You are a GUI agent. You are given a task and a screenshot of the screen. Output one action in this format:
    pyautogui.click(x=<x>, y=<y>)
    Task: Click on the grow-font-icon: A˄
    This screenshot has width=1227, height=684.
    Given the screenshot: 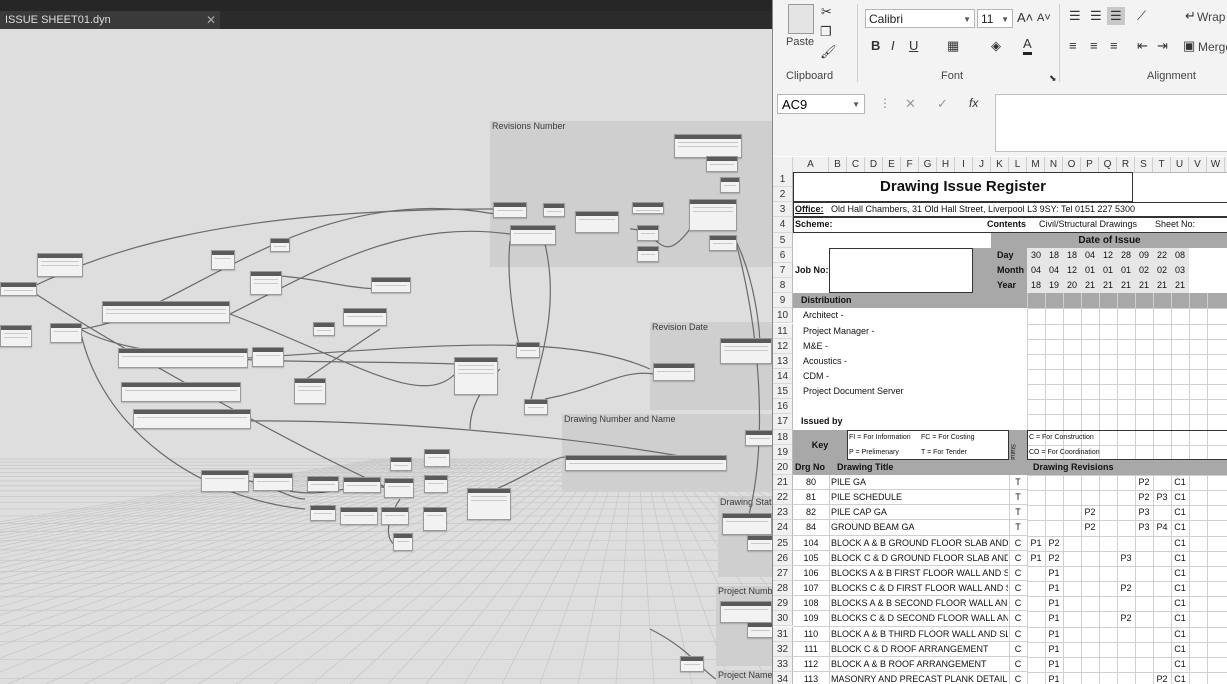 What is the action you would take?
    pyautogui.click(x=1025, y=18)
    